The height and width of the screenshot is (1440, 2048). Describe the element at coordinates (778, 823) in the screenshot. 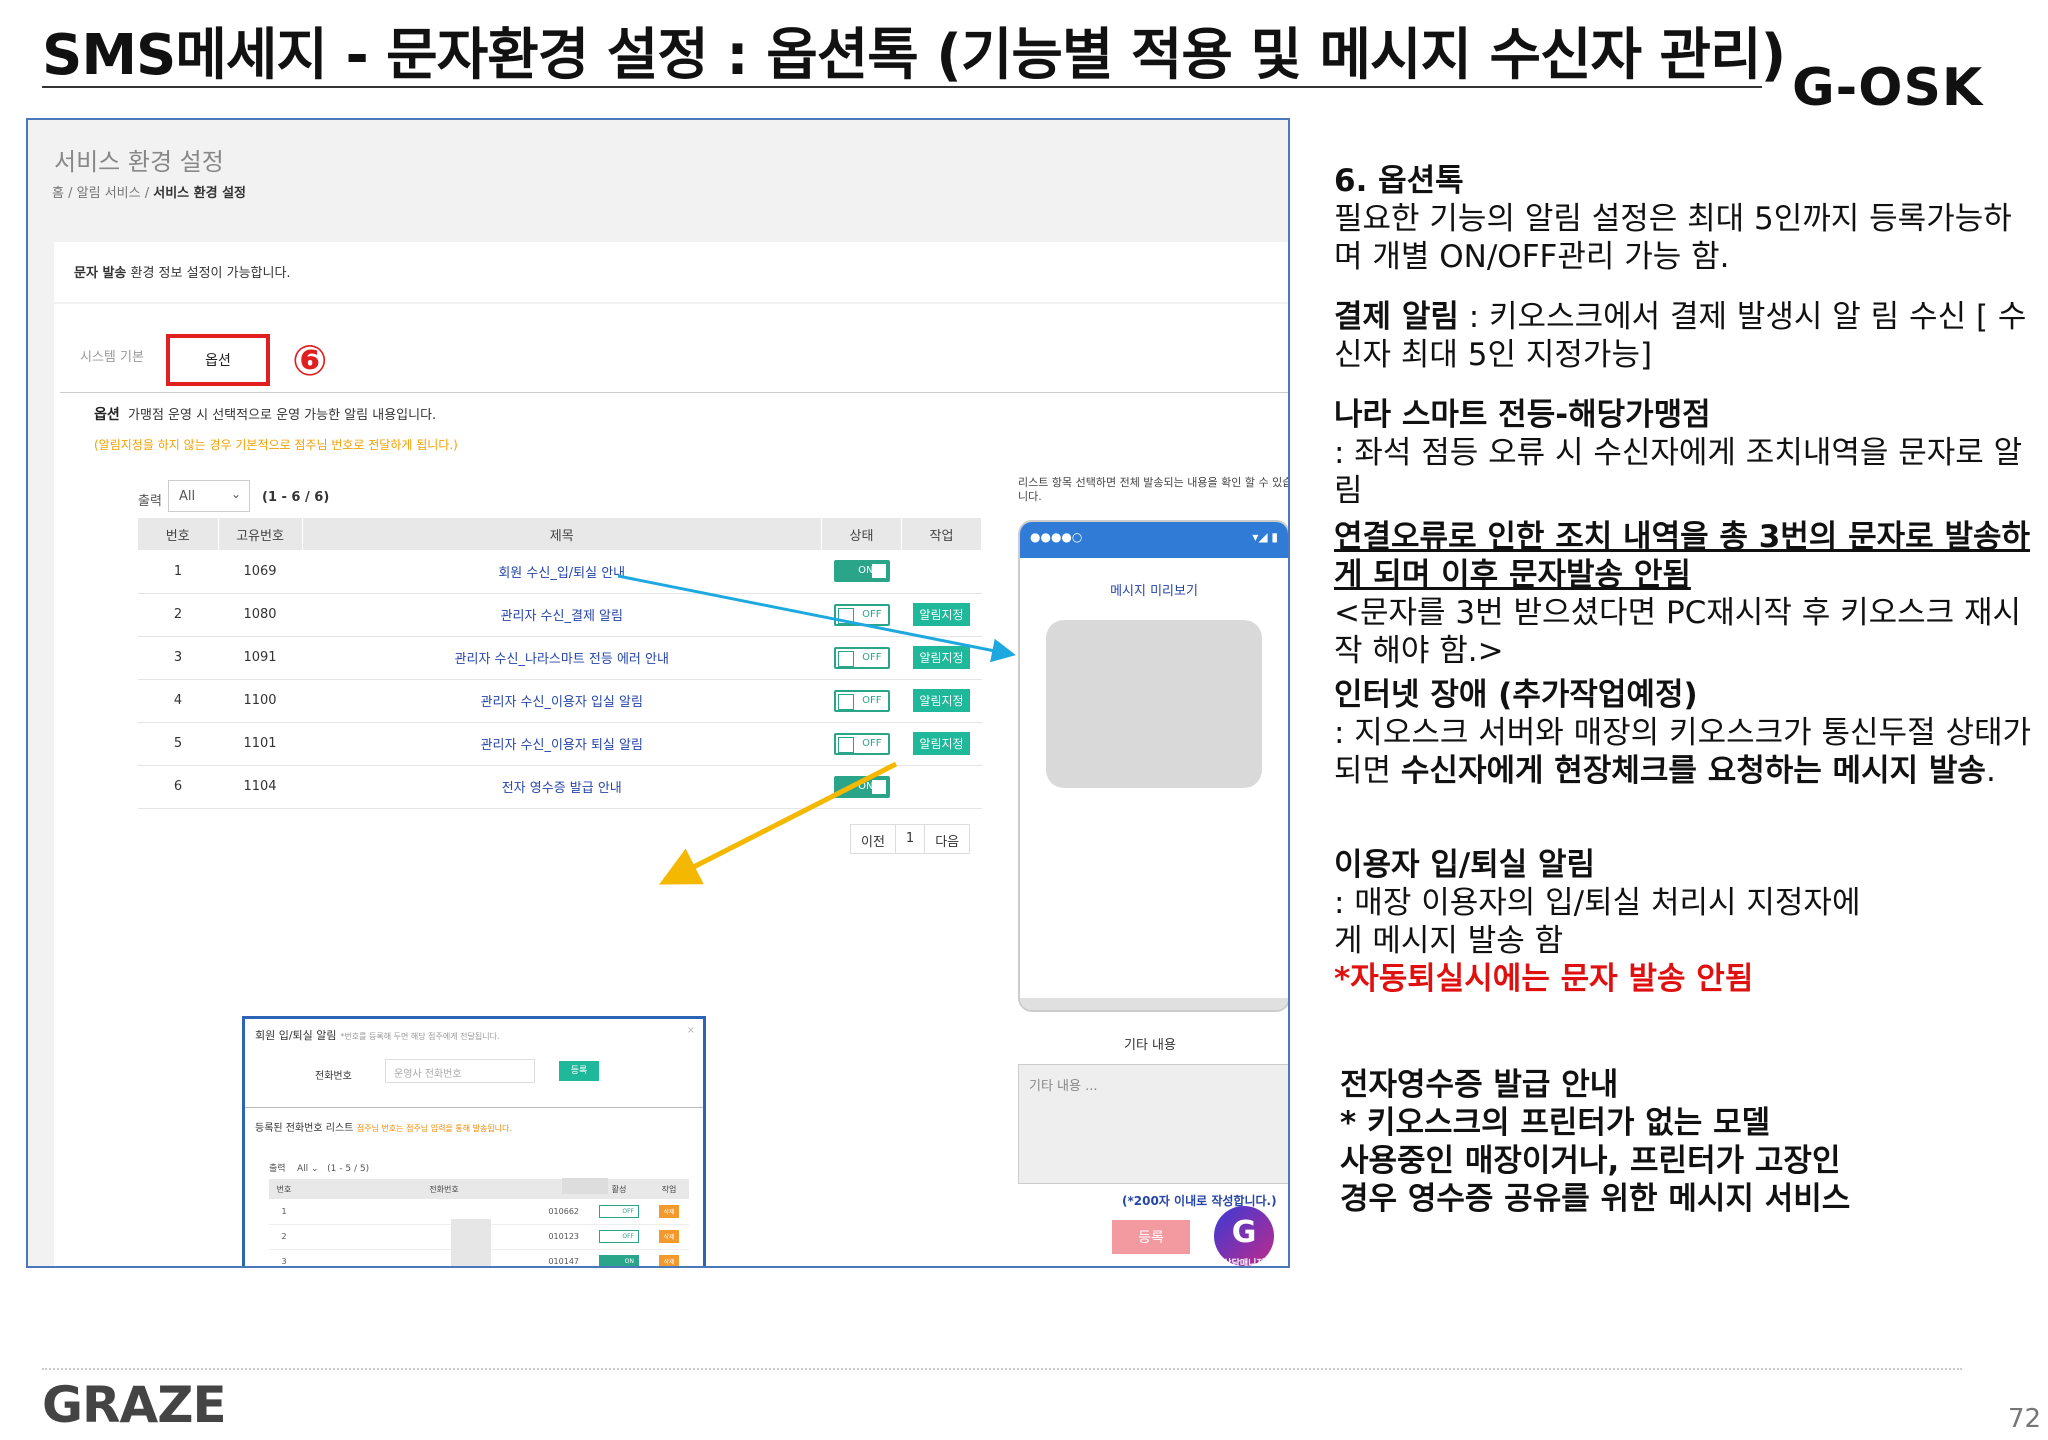

I see `yellow-arrow` at that location.